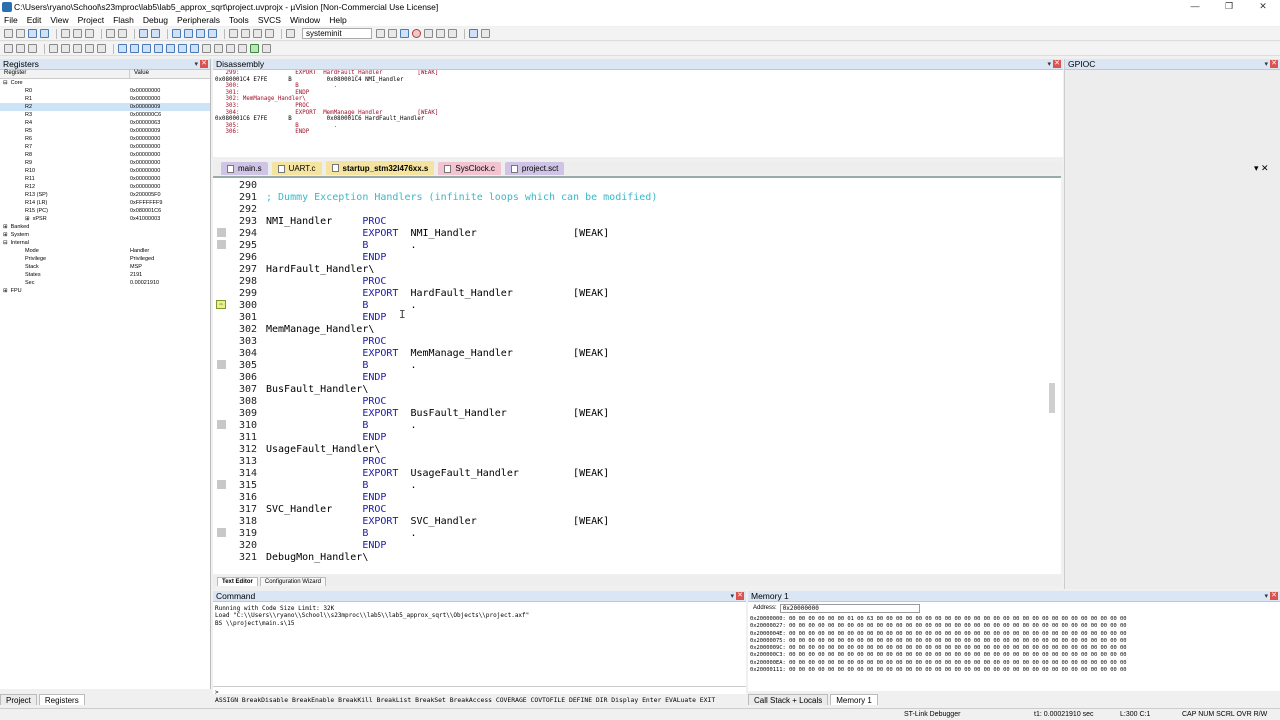  I want to click on save-icon, so click(32, 33).